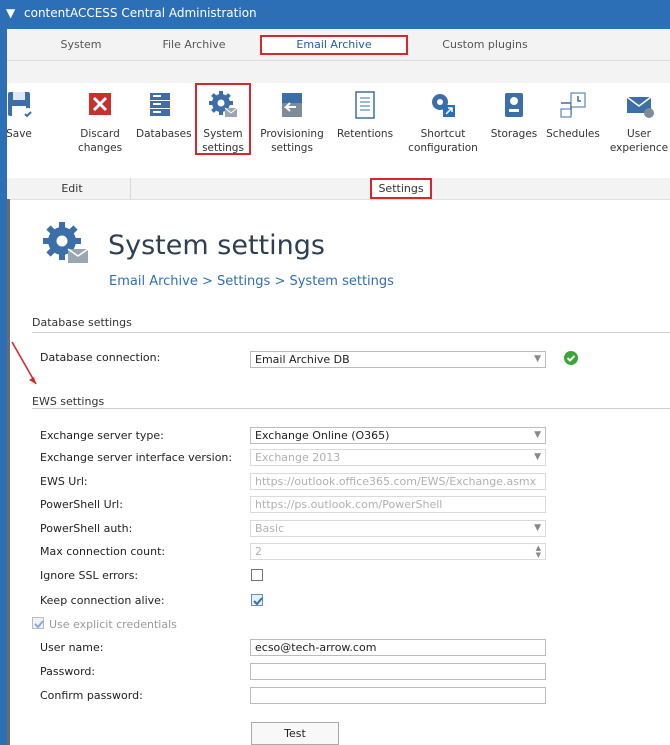 This screenshot has width=670, height=745. Describe the element at coordinates (398, 695) in the screenshot. I see `confirm-password-input` at that location.